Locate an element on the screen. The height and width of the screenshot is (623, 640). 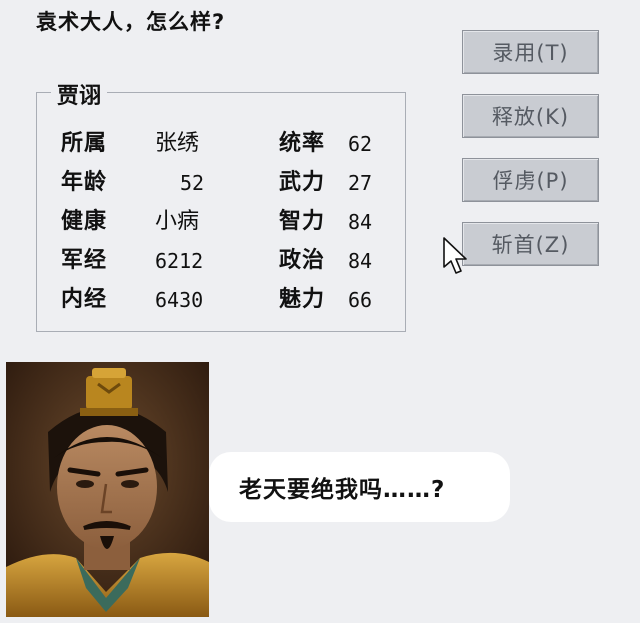
label-age: 年龄 is located at coordinates (84, 182).